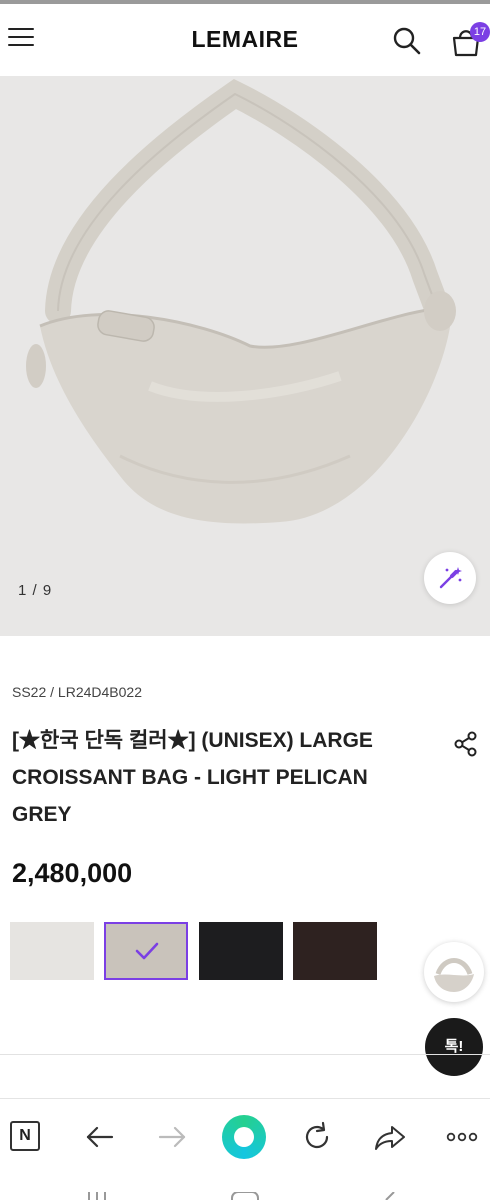 Image resolution: width=490 pixels, height=1200 pixels. Describe the element at coordinates (100, 1137) in the screenshot. I see `back-arrow-icon` at that location.